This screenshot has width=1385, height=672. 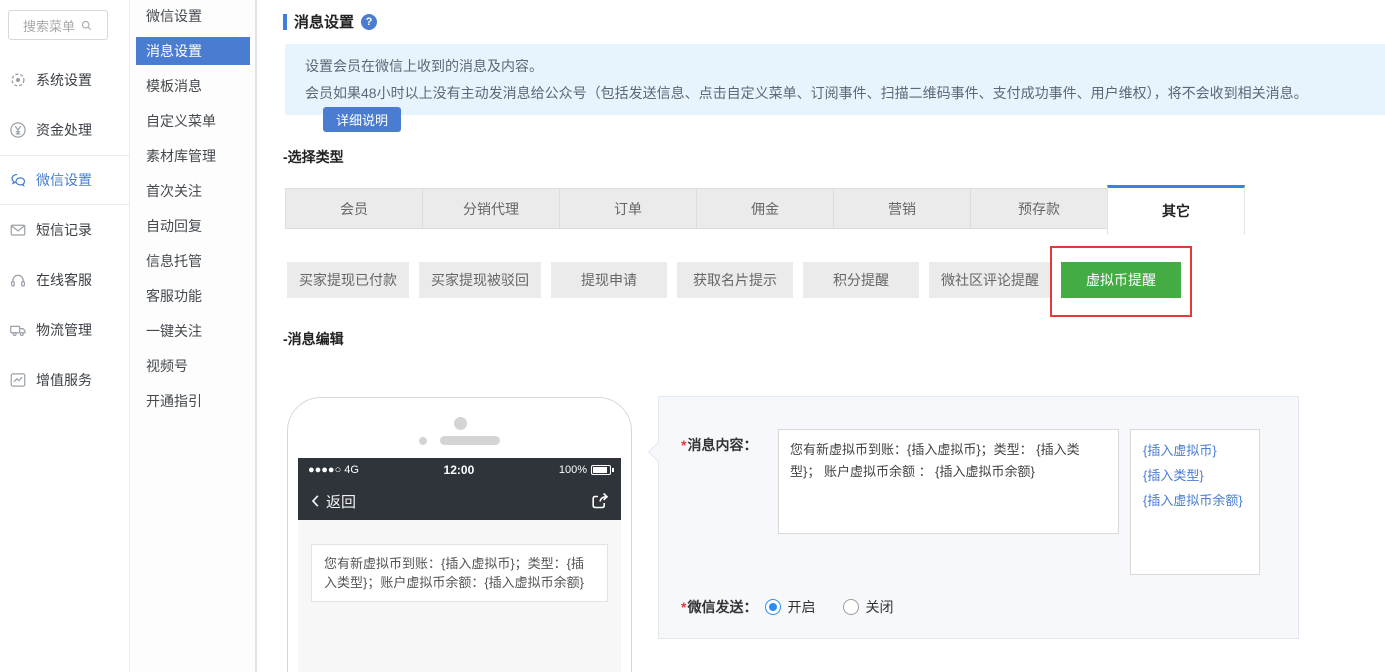 What do you see at coordinates (285, 21) in the screenshot?
I see `title-accent-bar` at bounding box center [285, 21].